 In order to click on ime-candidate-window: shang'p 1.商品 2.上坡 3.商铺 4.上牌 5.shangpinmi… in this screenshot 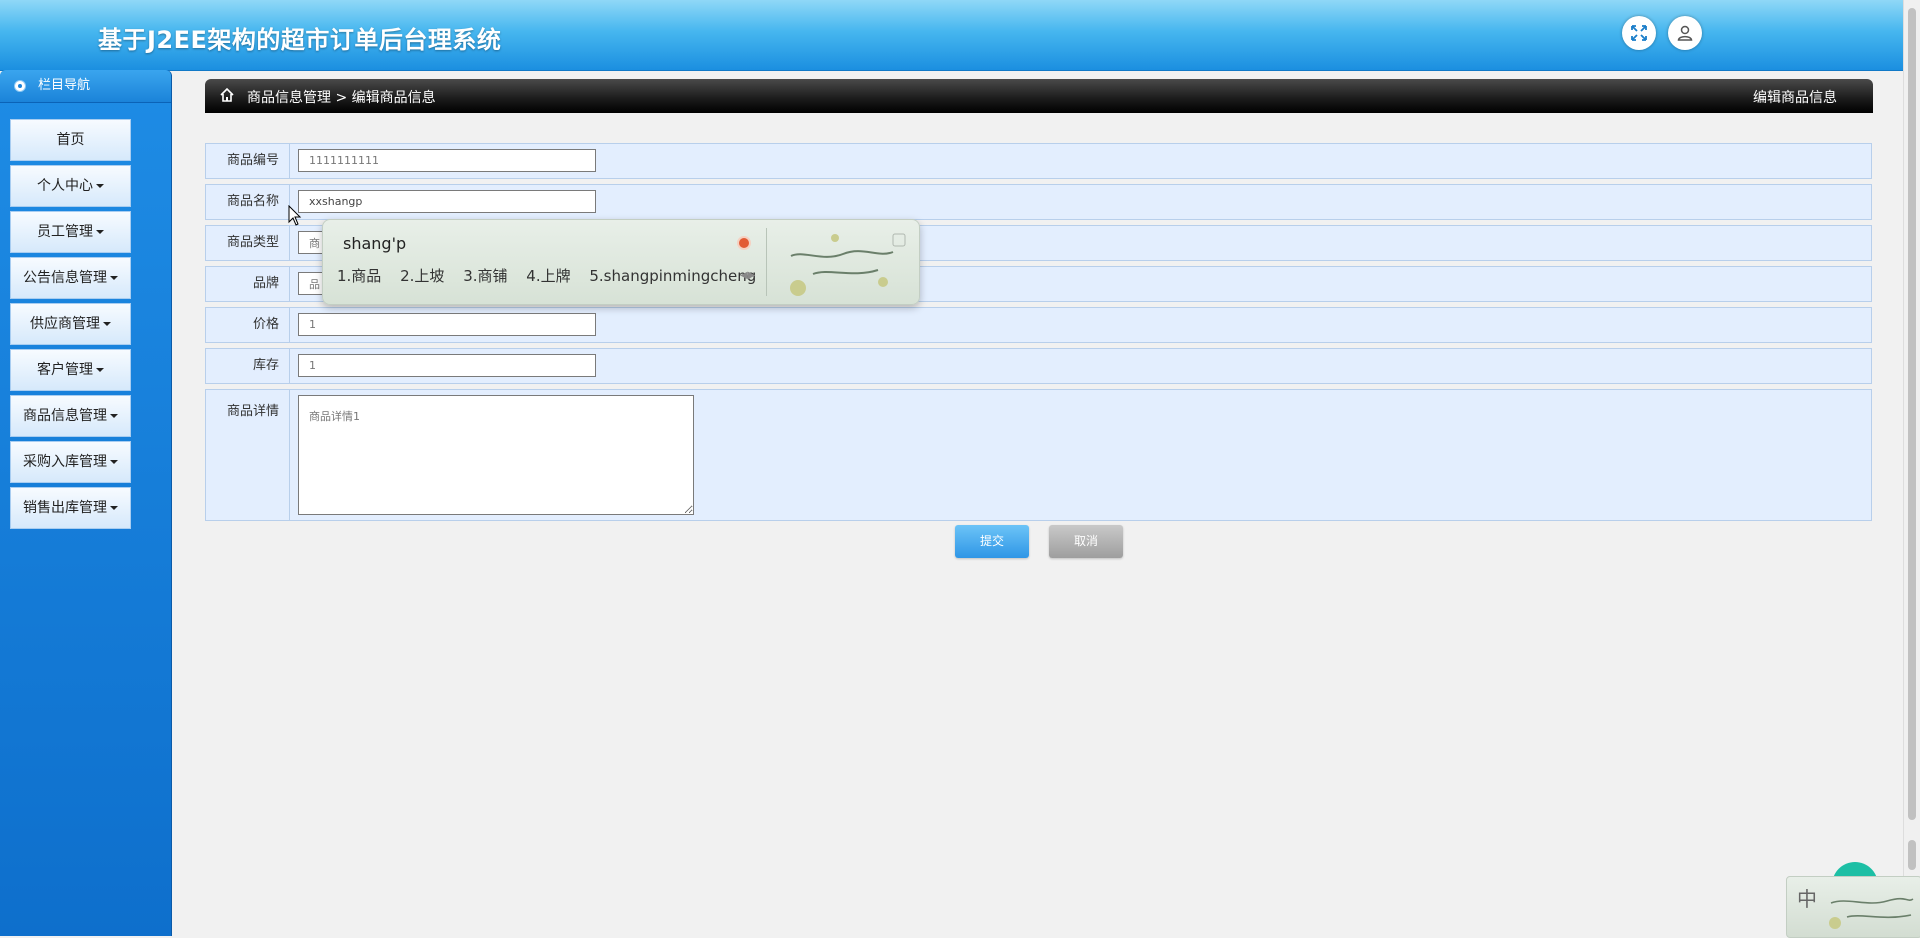, I will do `click(621, 262)`.